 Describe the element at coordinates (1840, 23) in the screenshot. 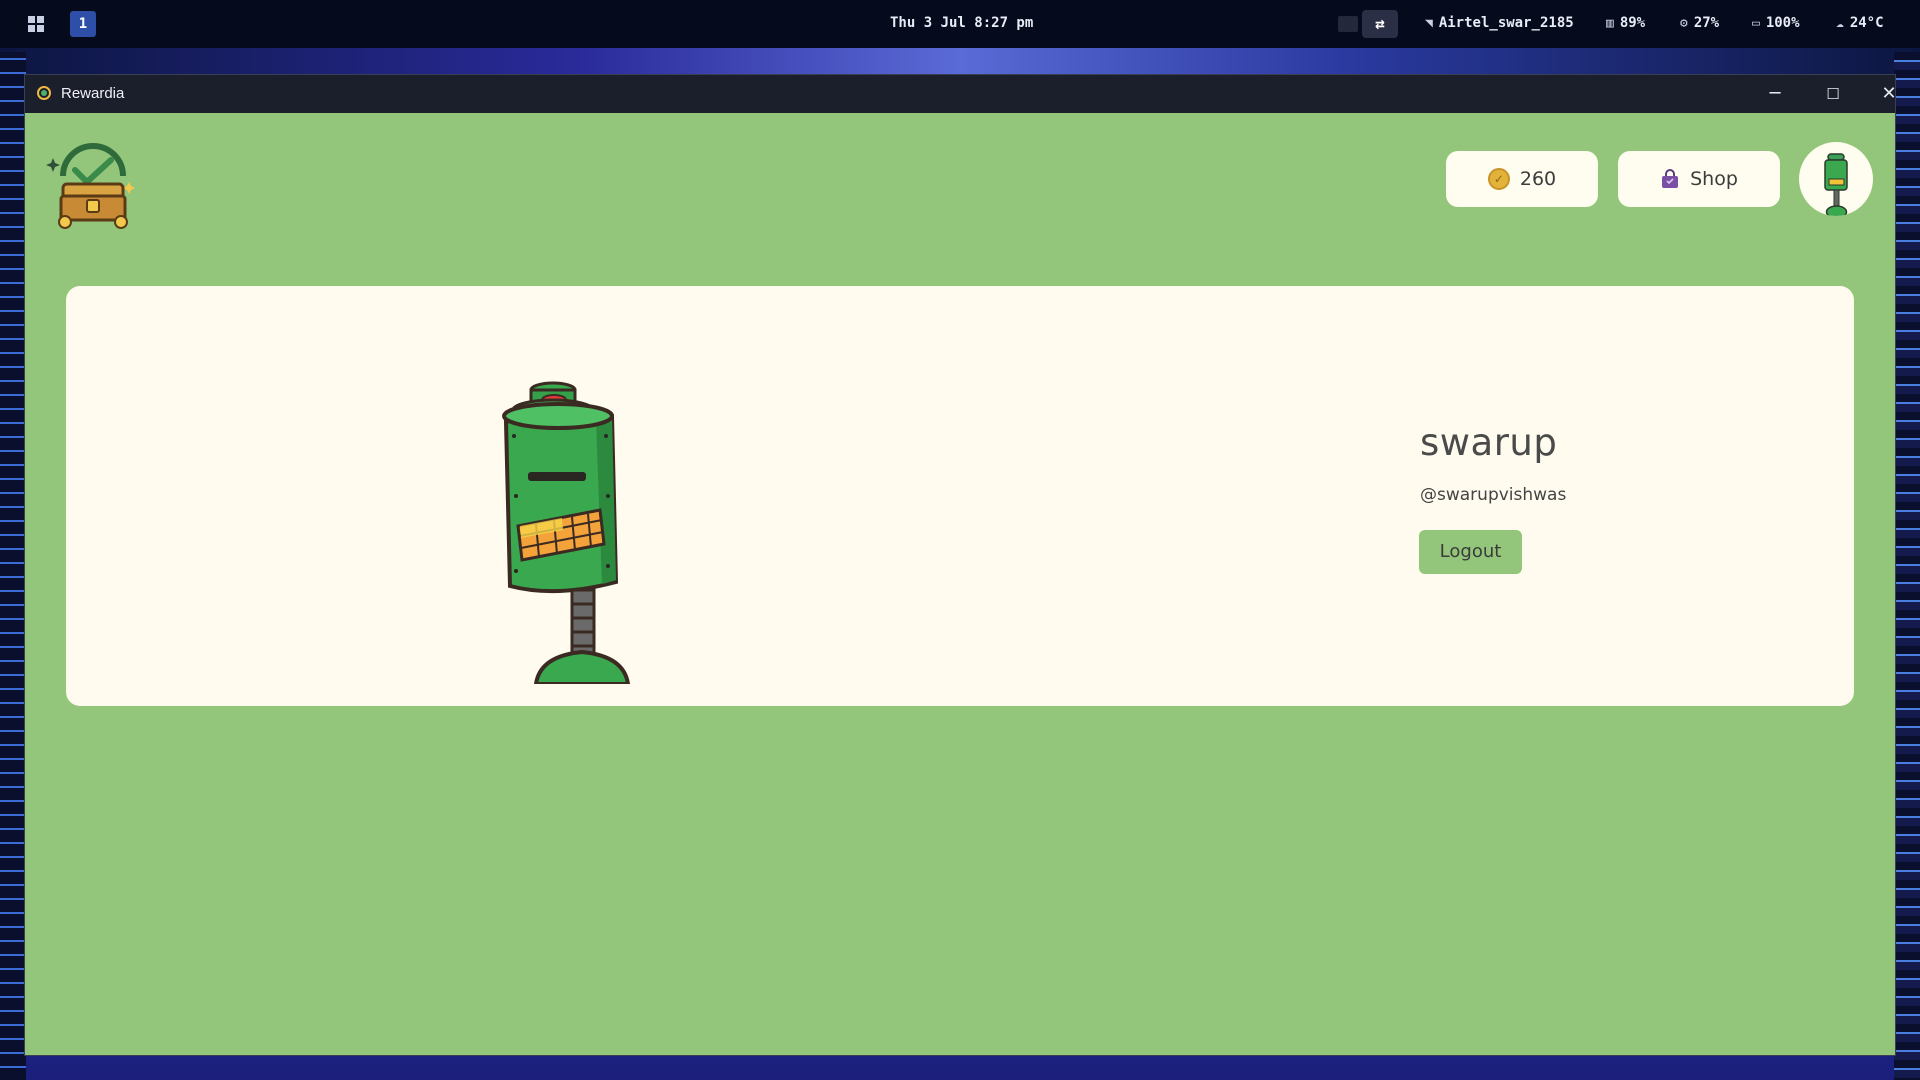

I see `temperature-icon: ☁` at that location.